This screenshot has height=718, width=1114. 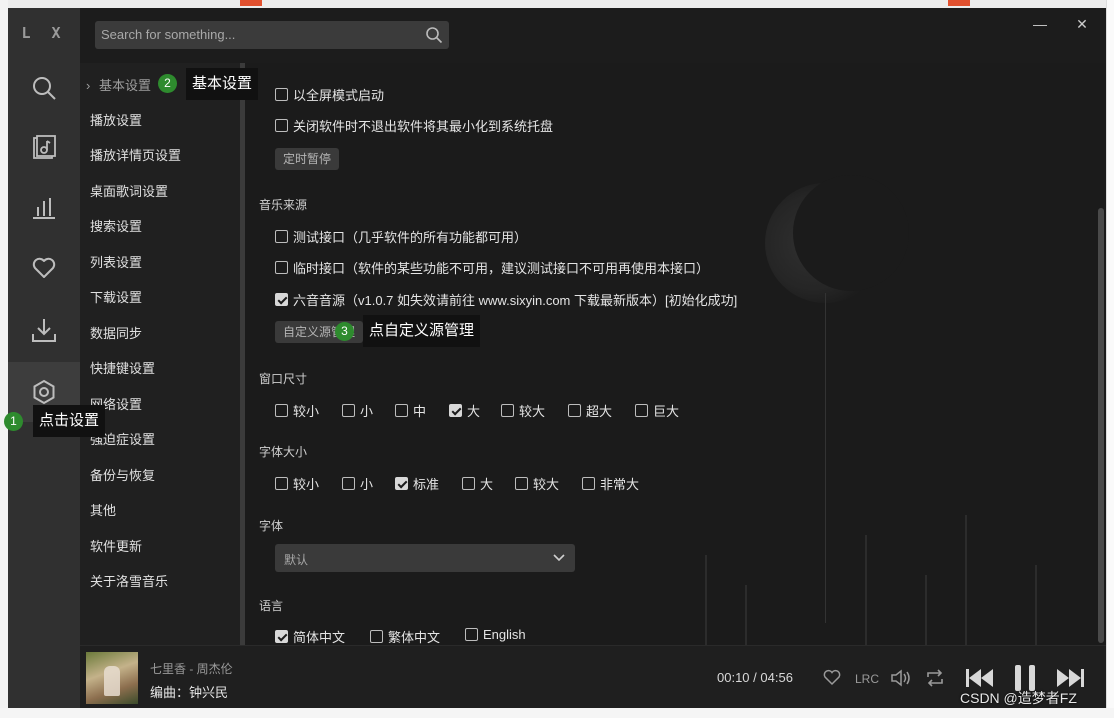 What do you see at coordinates (405, 636) in the screenshot?
I see `language-option: 繁体中文` at bounding box center [405, 636].